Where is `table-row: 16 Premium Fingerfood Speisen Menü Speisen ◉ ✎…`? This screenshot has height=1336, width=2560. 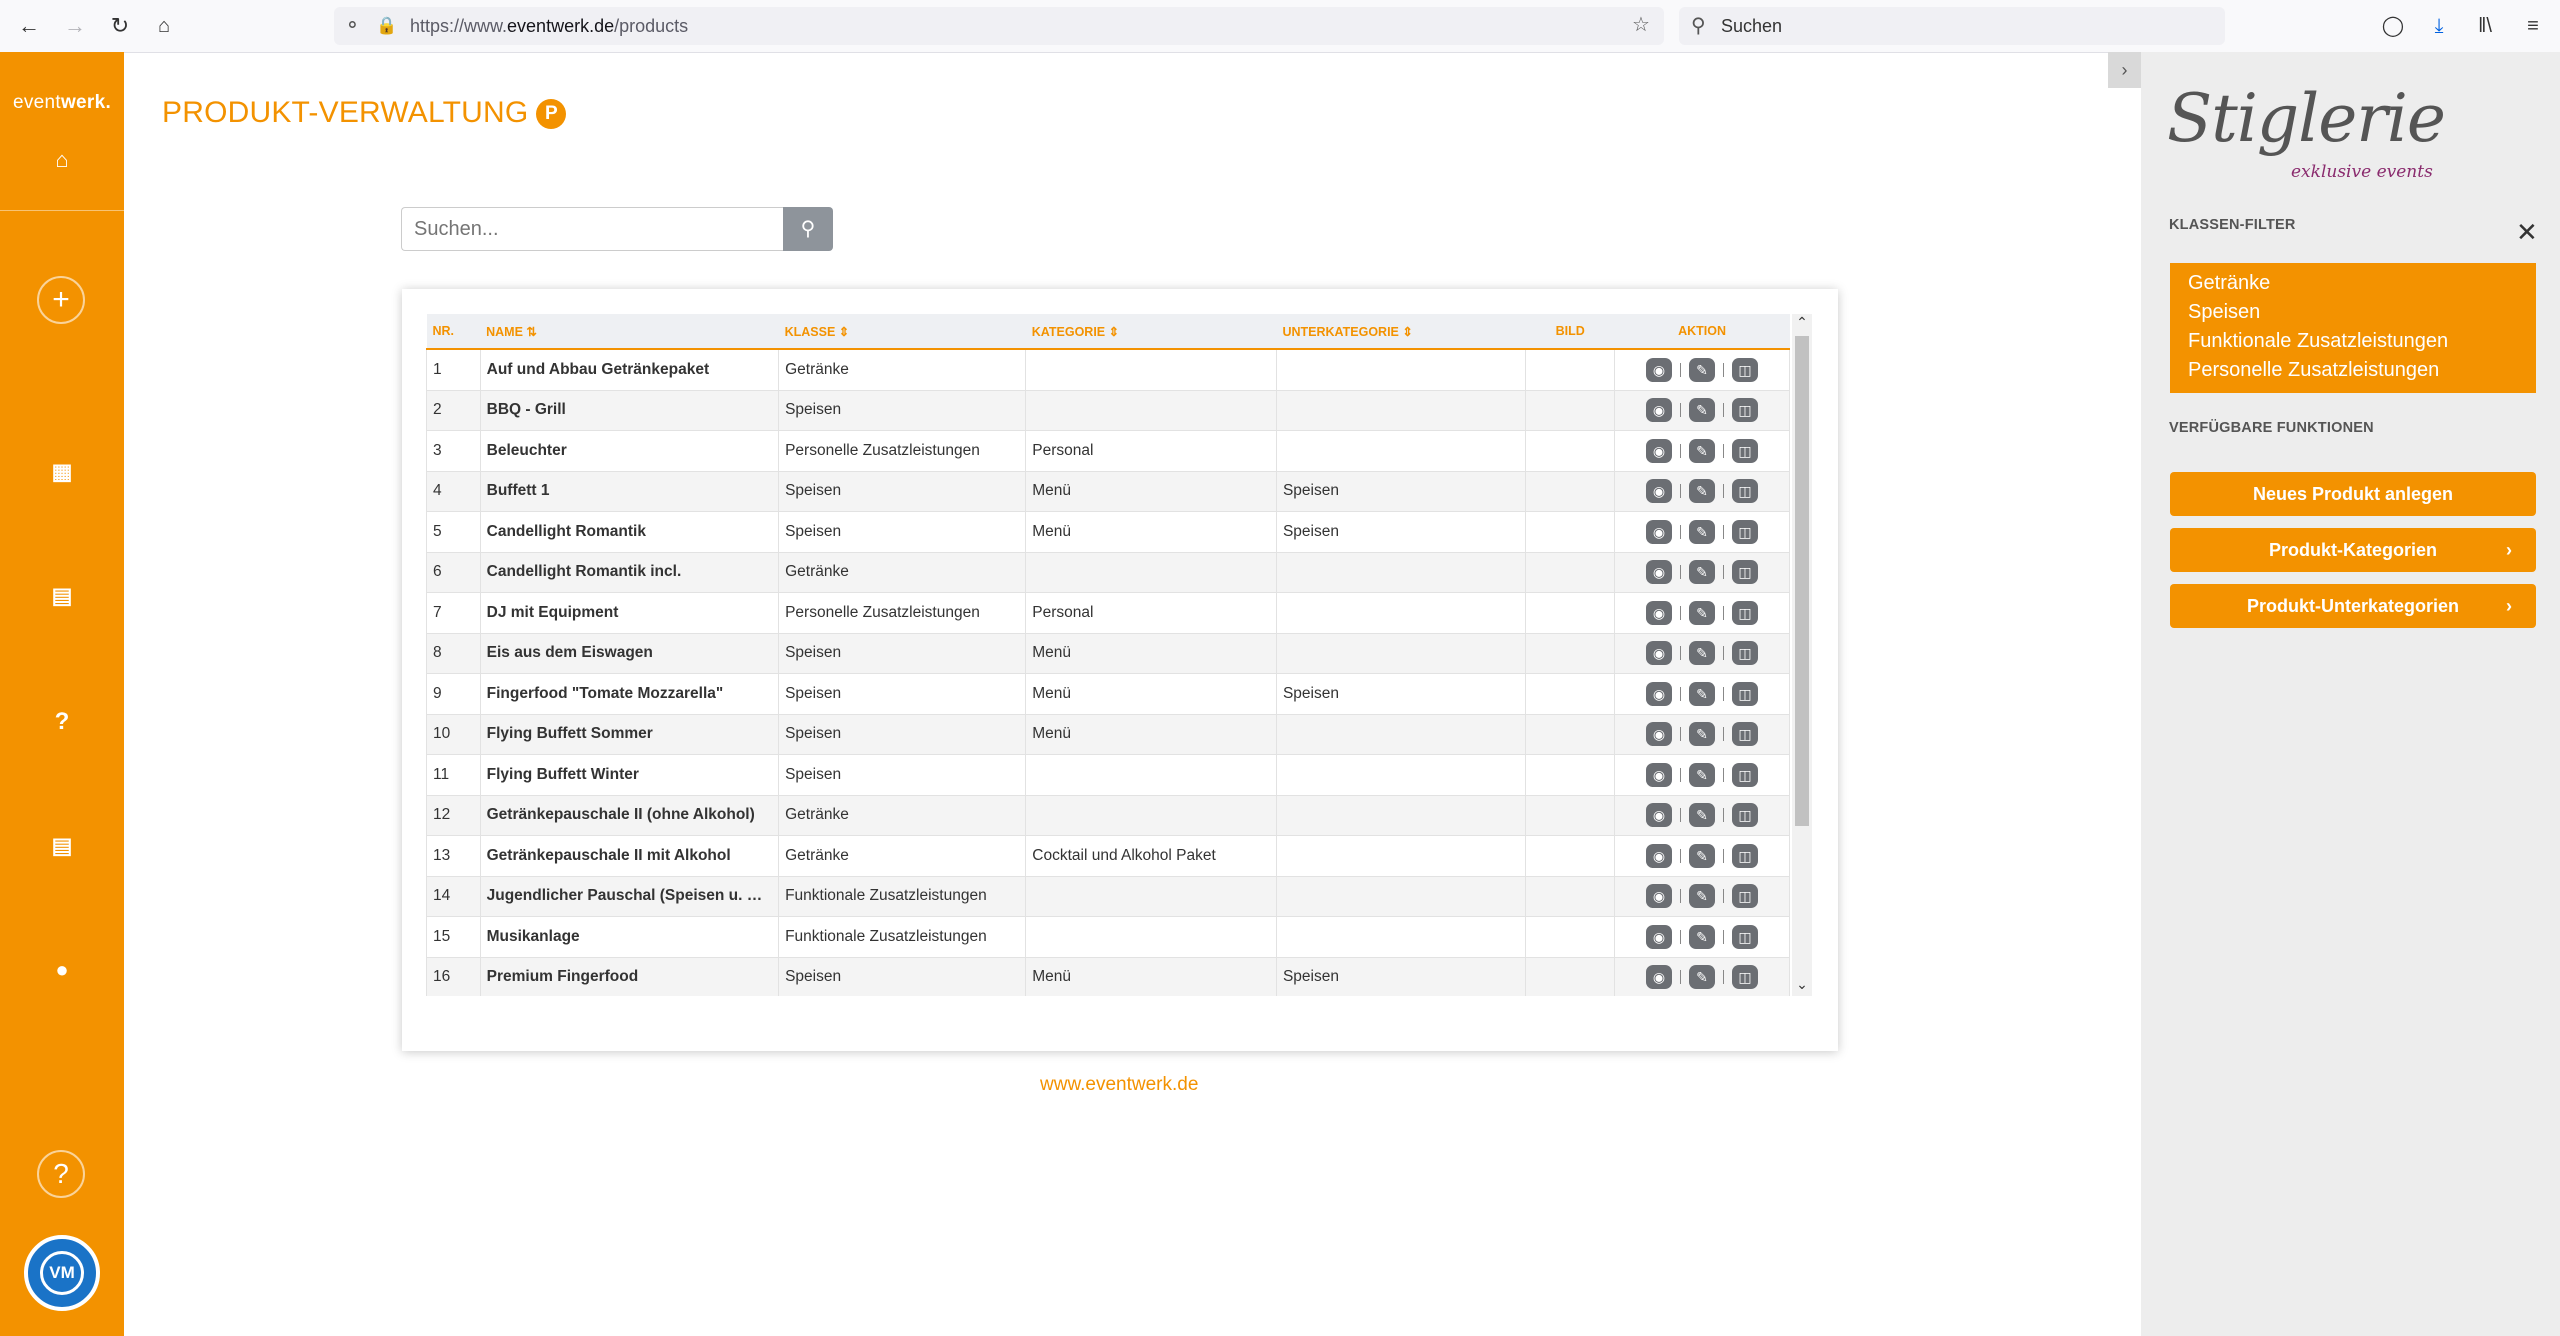
table-row: 16 Premium Fingerfood Speisen Menü Speisen ◉ ✎… is located at coordinates (1108, 976).